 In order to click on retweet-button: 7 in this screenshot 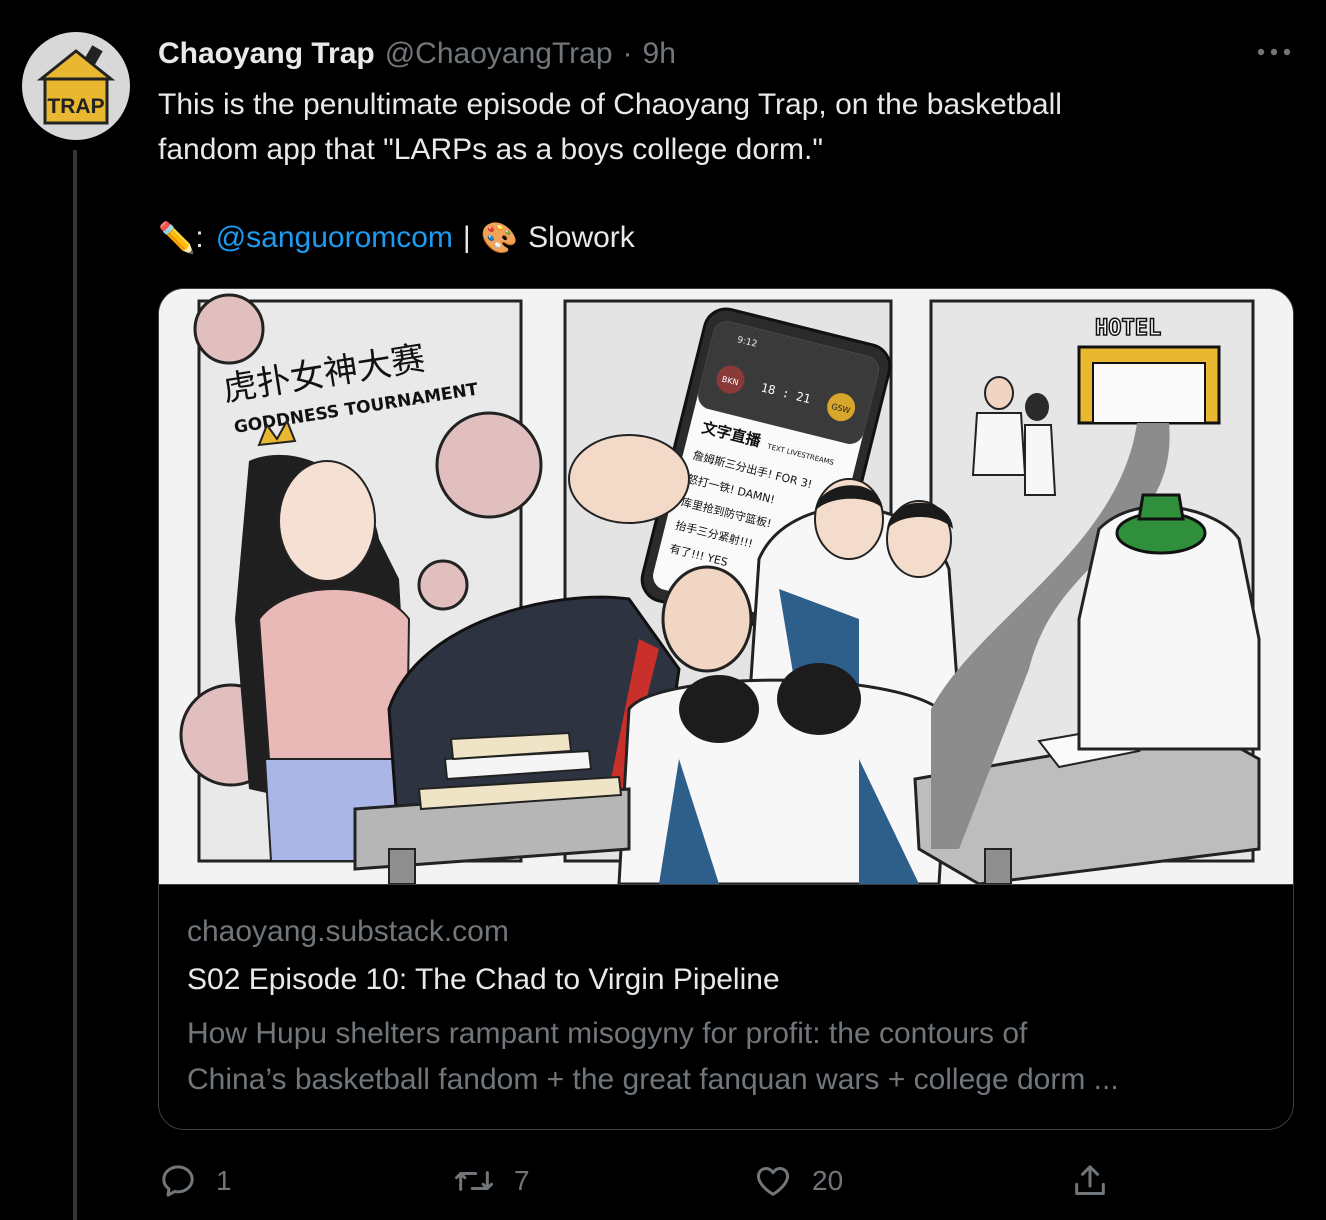, I will do `click(491, 1181)`.